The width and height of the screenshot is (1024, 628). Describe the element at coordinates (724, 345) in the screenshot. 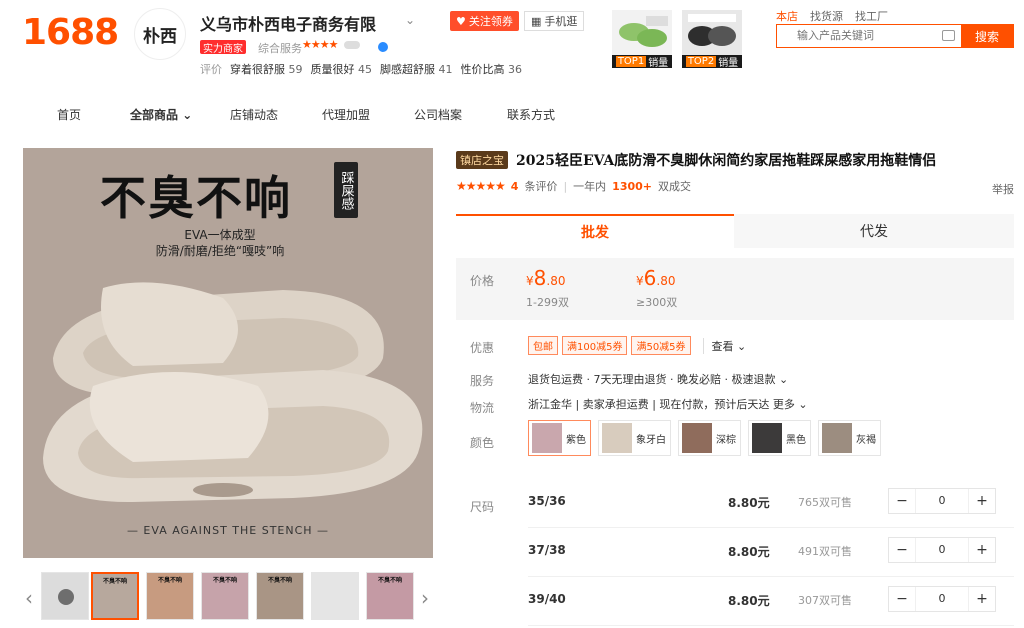

I see `view-coupons-link: 查看 ⌄` at that location.